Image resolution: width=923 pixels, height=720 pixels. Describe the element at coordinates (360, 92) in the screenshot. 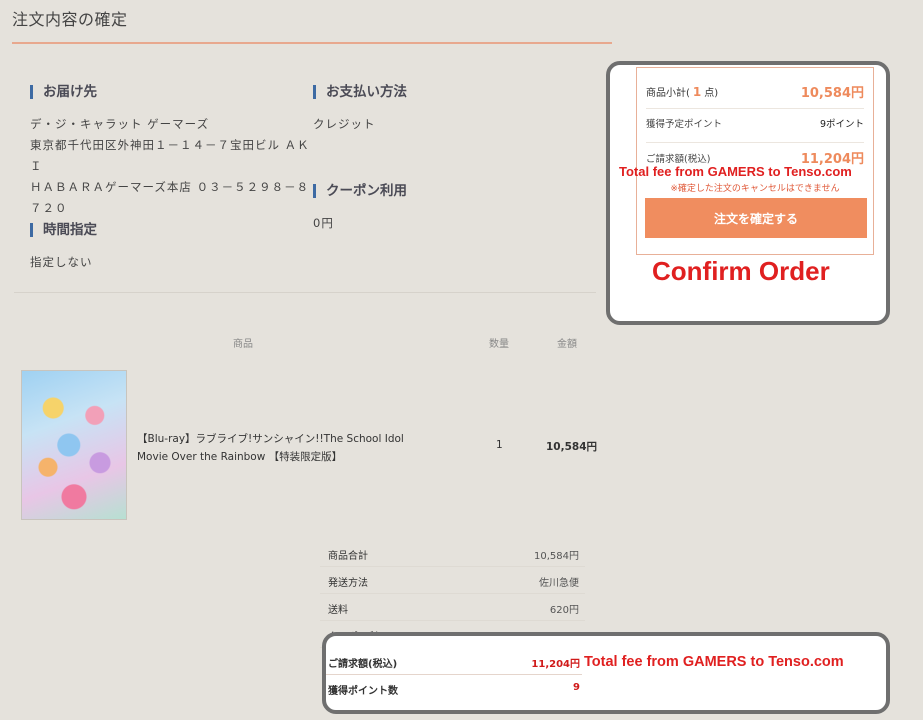

I see `payment-heading: お支払い方法` at that location.